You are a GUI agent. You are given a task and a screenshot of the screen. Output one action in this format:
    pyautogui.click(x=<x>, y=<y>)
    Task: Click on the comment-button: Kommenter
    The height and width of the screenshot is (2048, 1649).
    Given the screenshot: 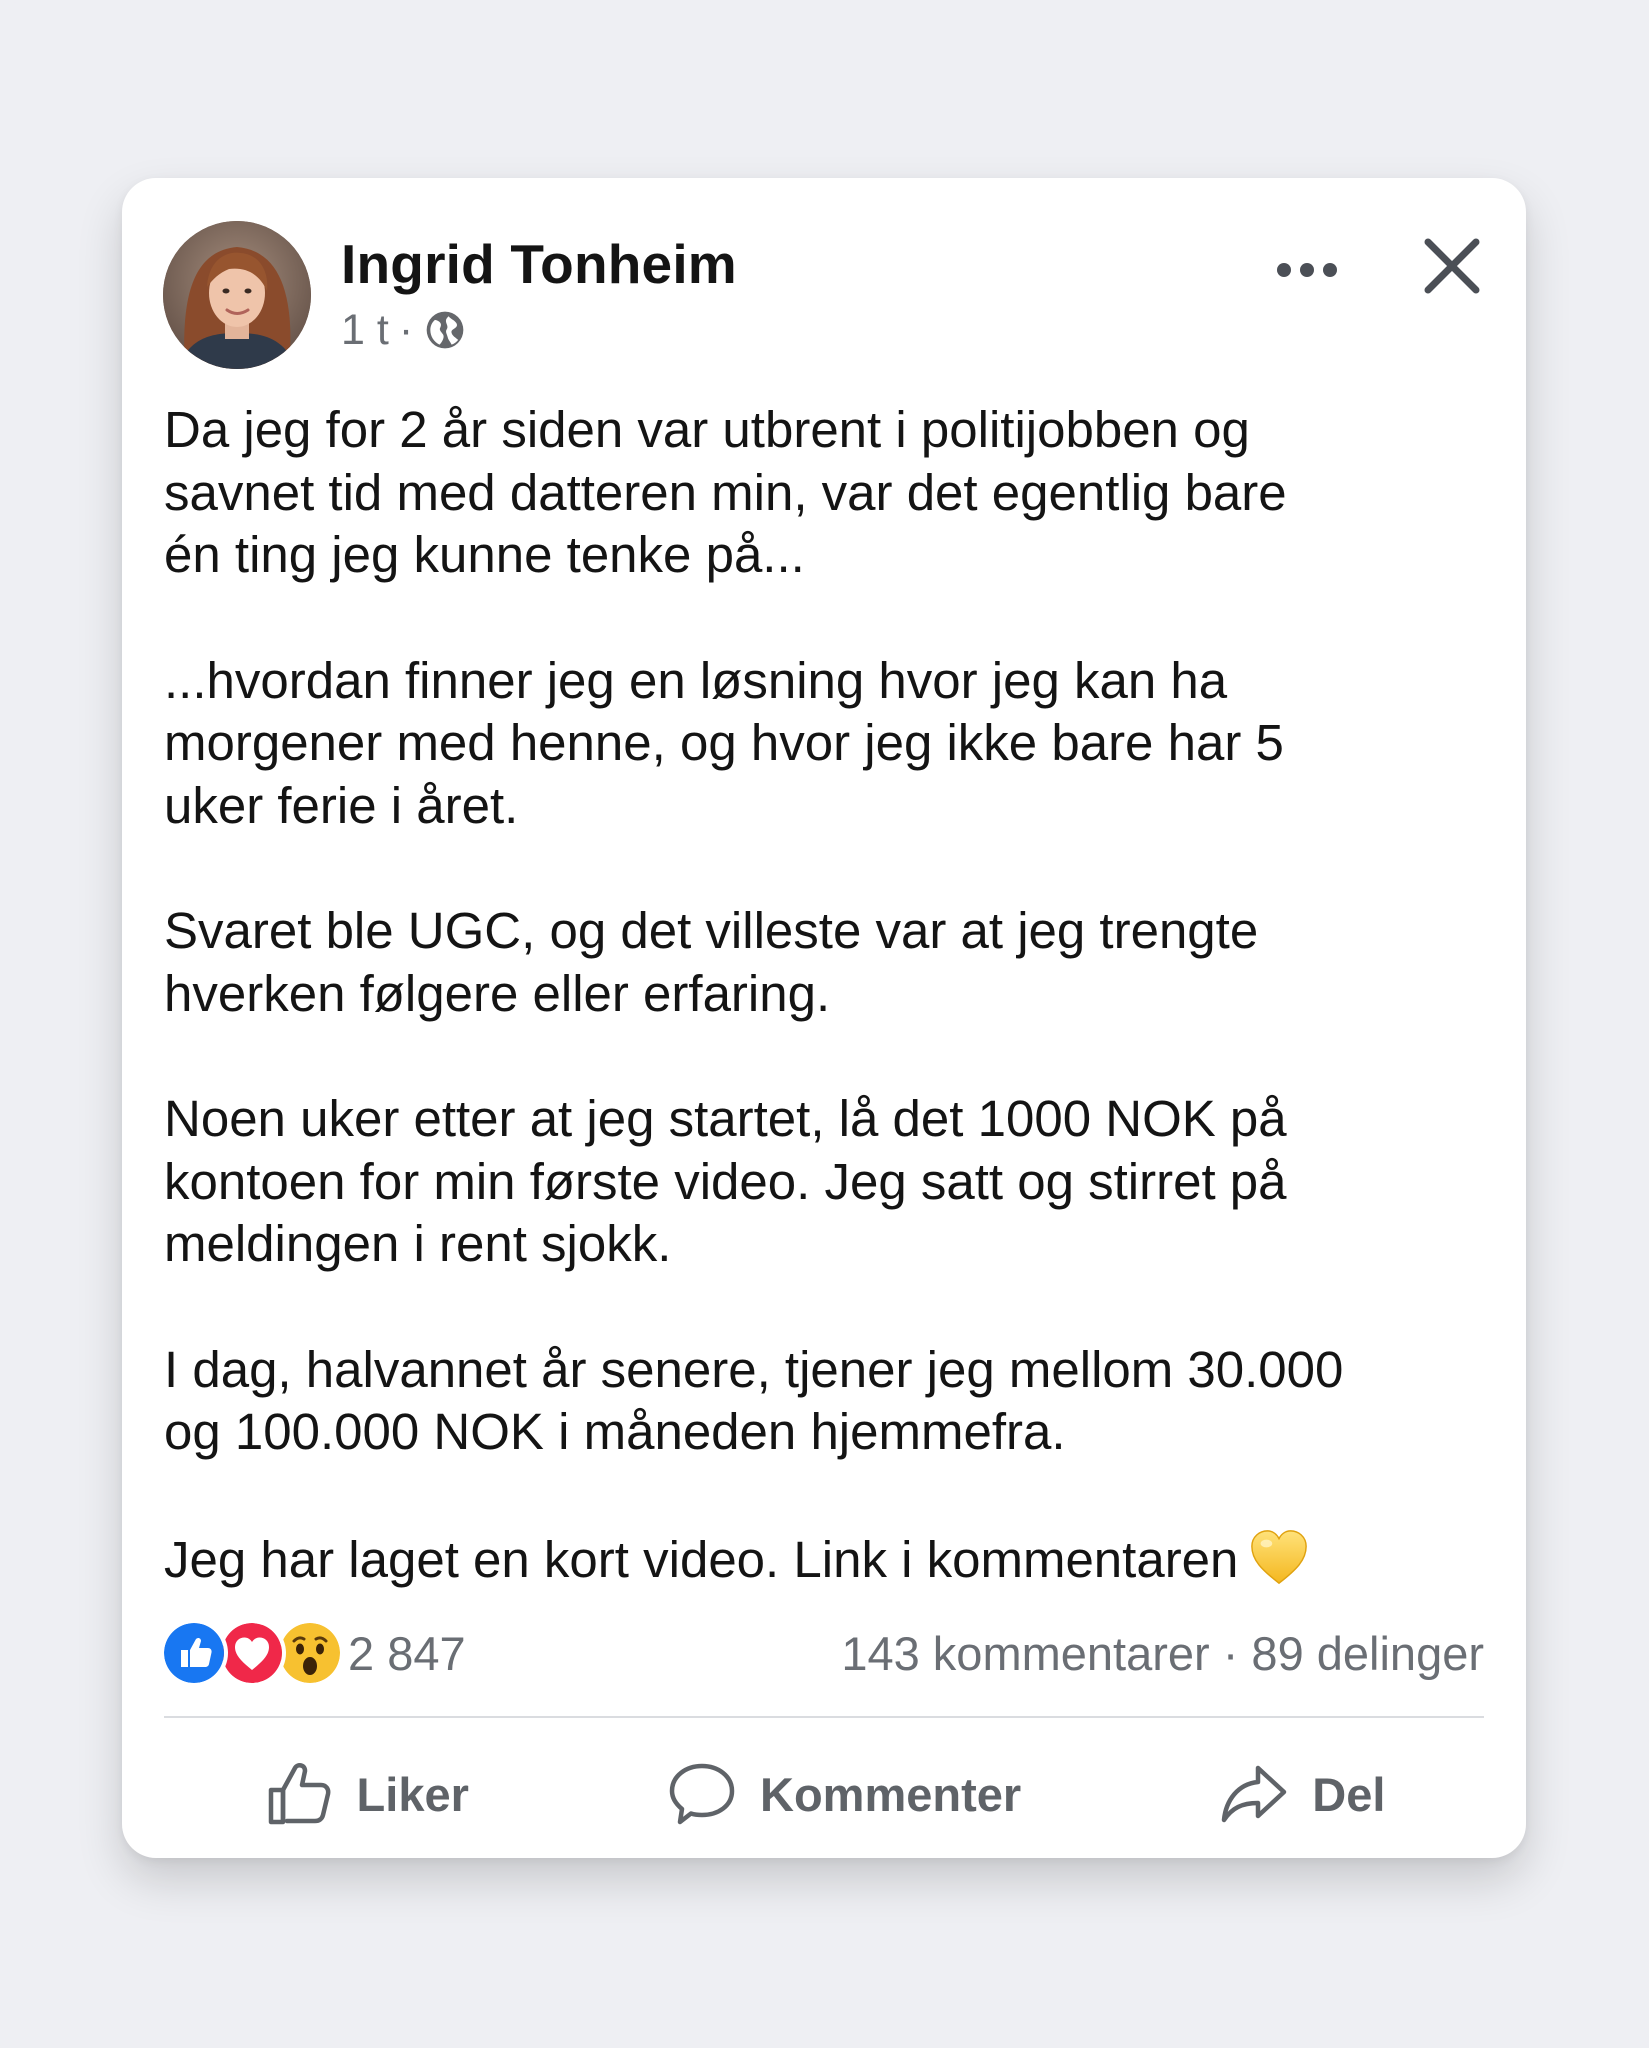 What is the action you would take?
    pyautogui.click(x=843, y=1794)
    